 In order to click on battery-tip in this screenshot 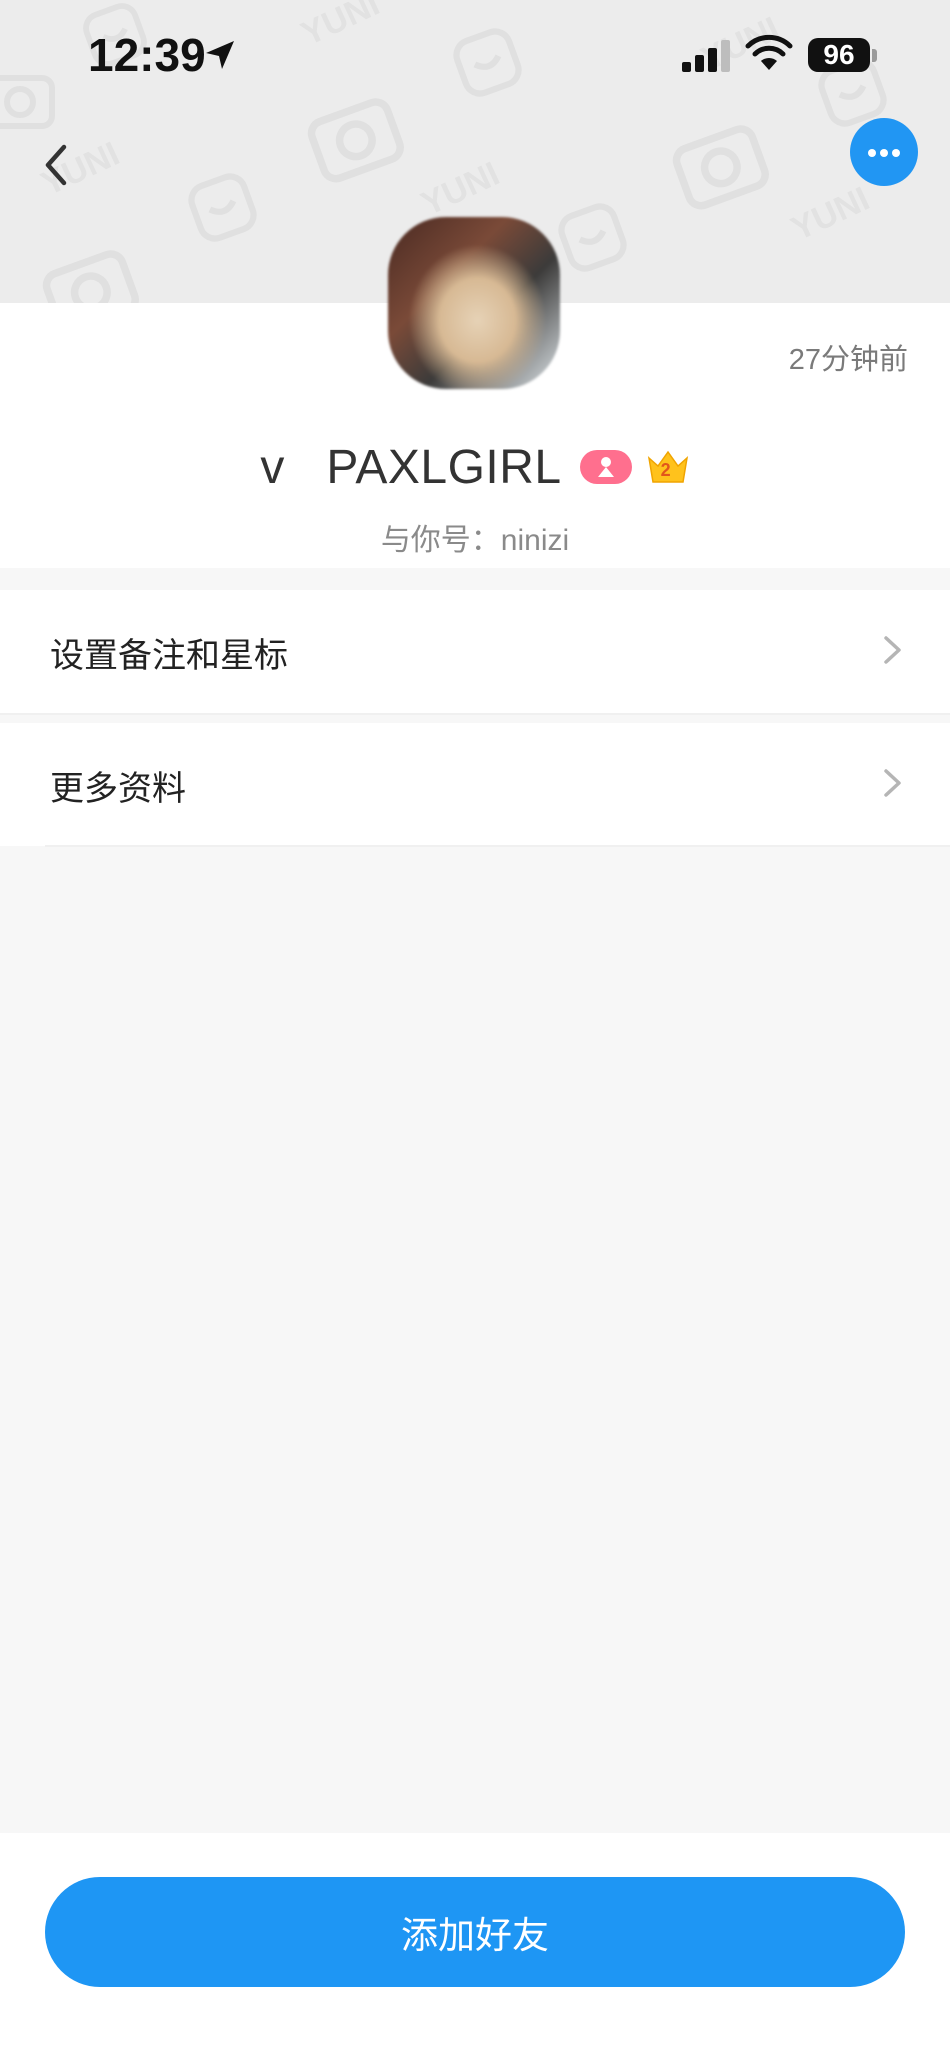, I will do `click(874, 55)`.